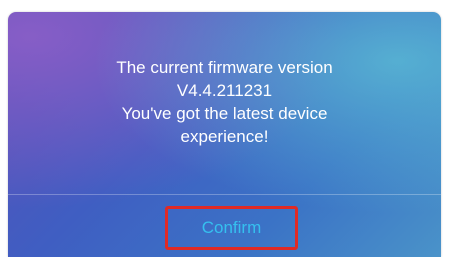 The width and height of the screenshot is (449, 257). I want to click on message-line-3: You've got the latest device, so click(224, 113).